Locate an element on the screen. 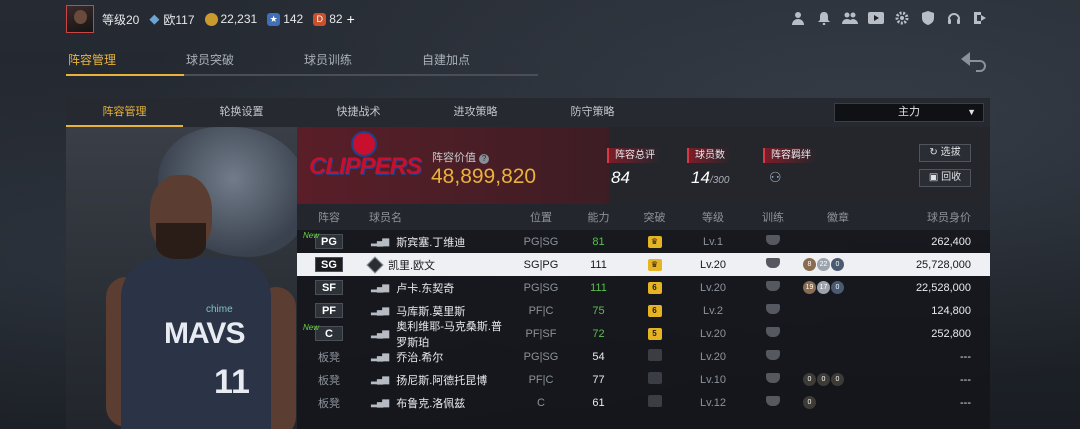 This screenshot has width=1080, height=429. breakthrough-count: 5 is located at coordinates (654, 334).